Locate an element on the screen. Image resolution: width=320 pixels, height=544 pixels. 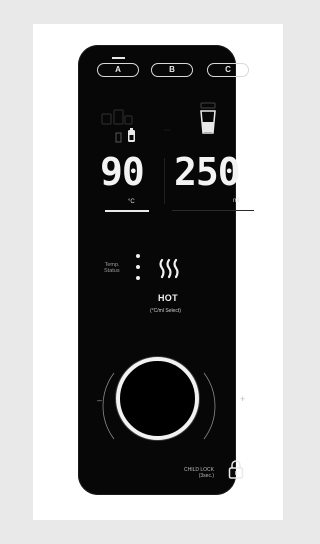
mode-a-button: A is located at coordinates (118, 70).